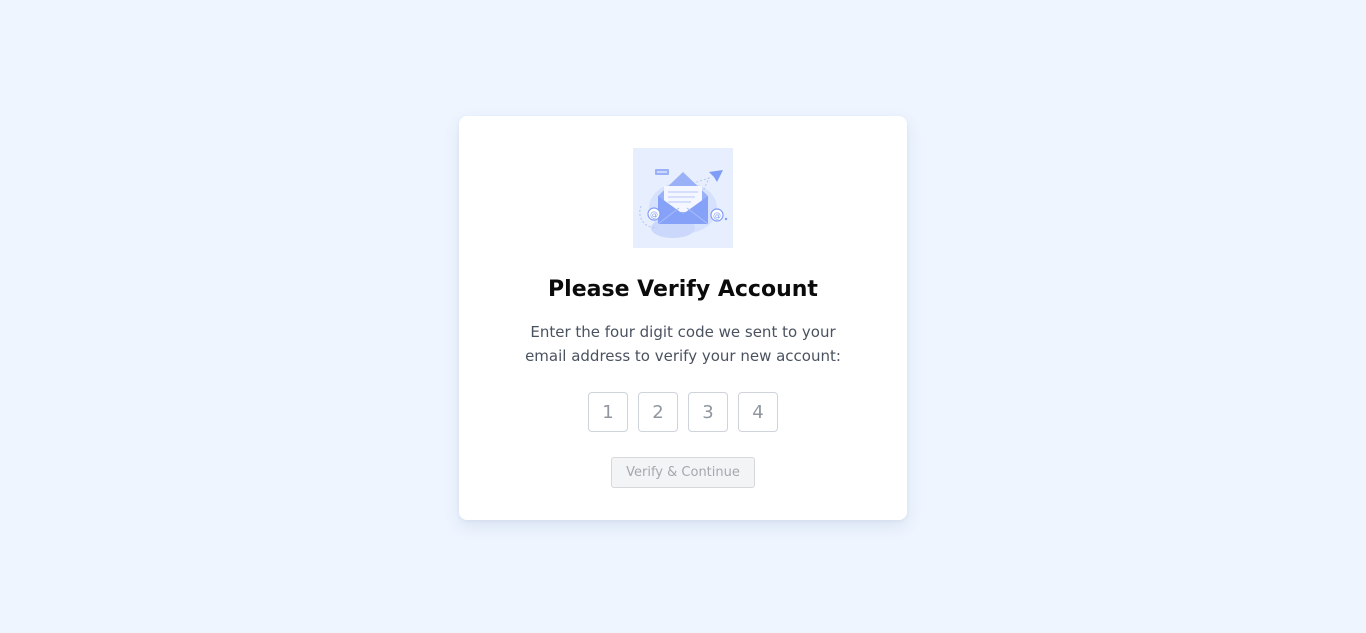  Describe the element at coordinates (658, 412) in the screenshot. I see `code-digit-2-input` at that location.